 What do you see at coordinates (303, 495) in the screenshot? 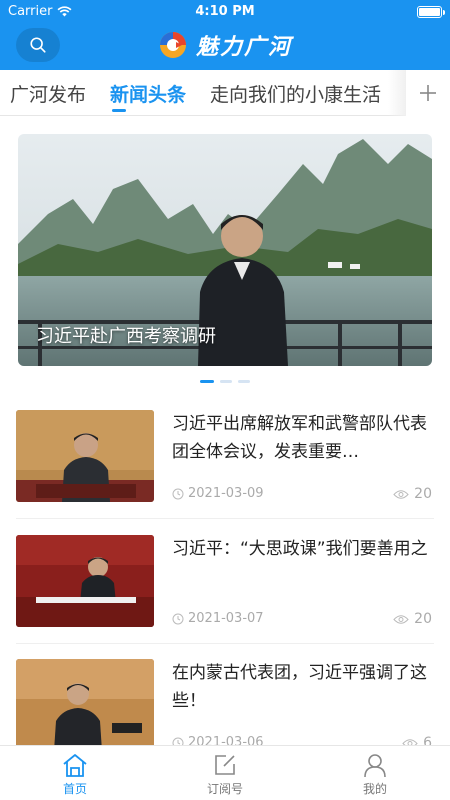
I see `news-meta: 2021-03-09 20` at bounding box center [303, 495].